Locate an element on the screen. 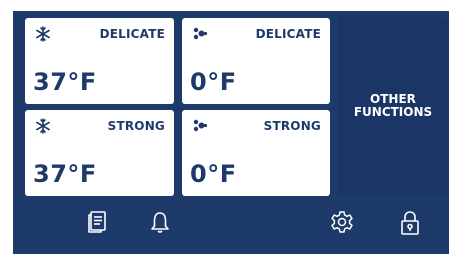  tile-fan-strong: STRONG 0°F is located at coordinates (256, 153).